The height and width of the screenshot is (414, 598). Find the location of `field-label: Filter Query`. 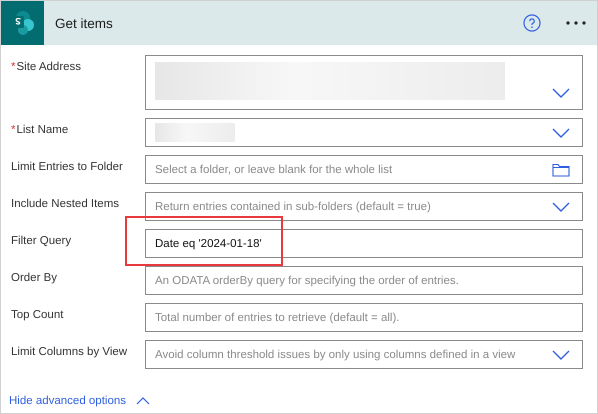

field-label: Filter Query is located at coordinates (41, 240).